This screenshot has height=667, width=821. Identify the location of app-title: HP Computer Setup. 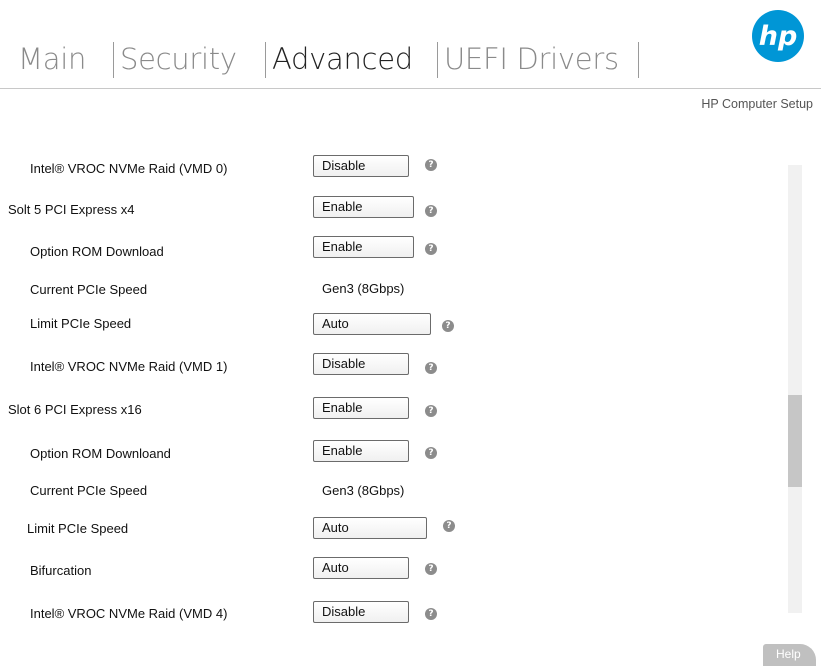
(757, 104).